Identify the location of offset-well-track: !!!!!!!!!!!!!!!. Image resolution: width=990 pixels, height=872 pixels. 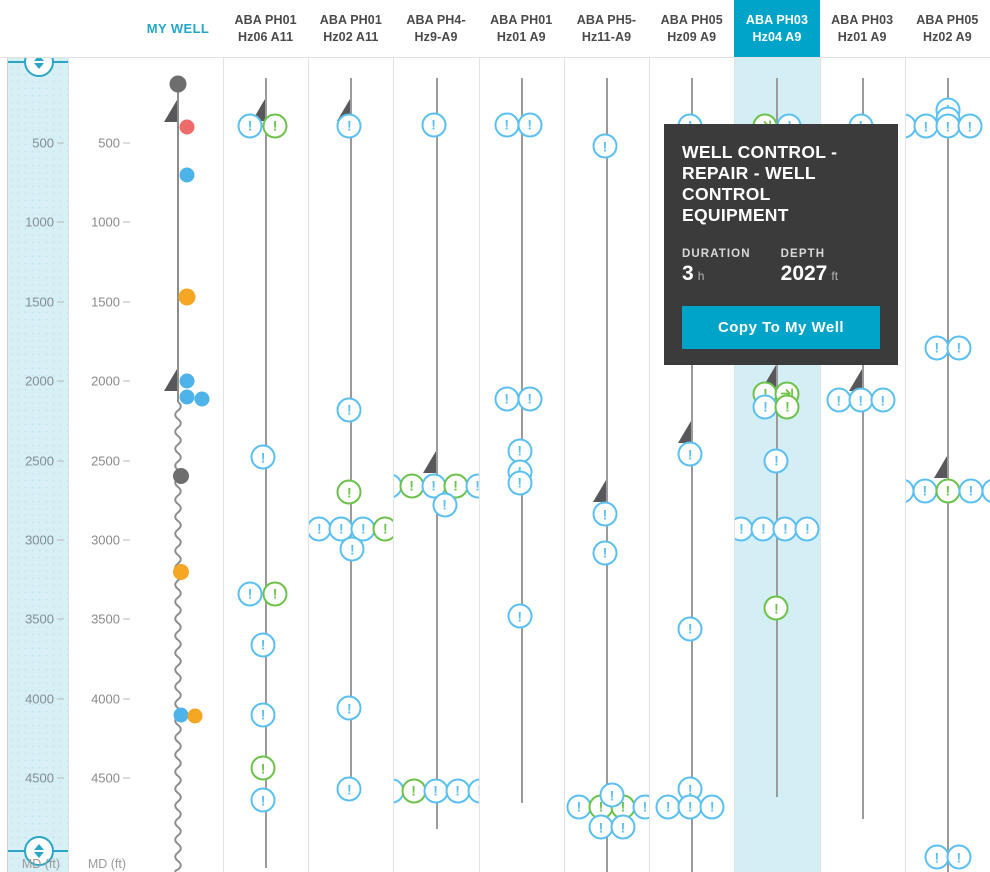
(947, 464).